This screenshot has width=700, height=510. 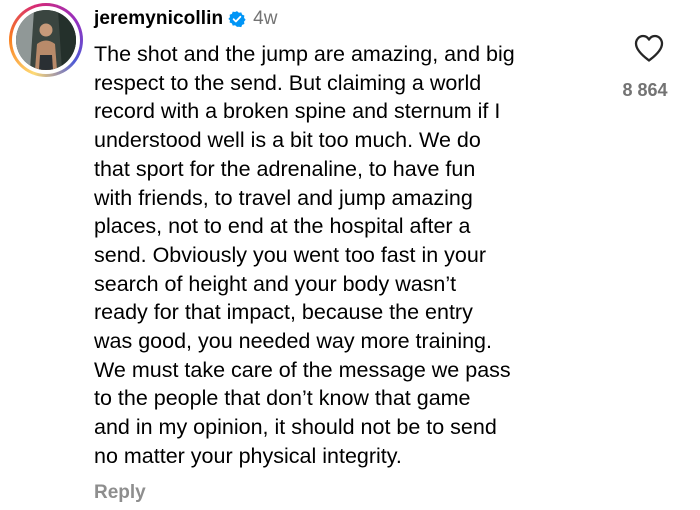 I want to click on comment-header: jeremynicollin 4w, so click(x=185, y=19).